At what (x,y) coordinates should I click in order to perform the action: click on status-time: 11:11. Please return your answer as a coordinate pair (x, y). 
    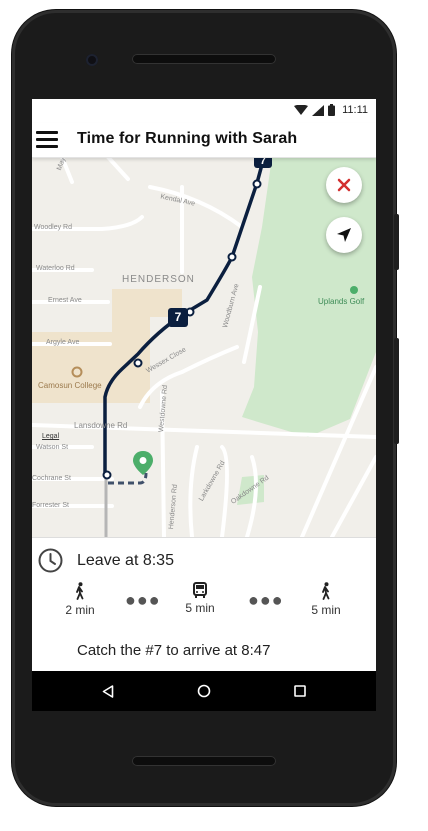
    Looking at the image, I should click on (355, 110).